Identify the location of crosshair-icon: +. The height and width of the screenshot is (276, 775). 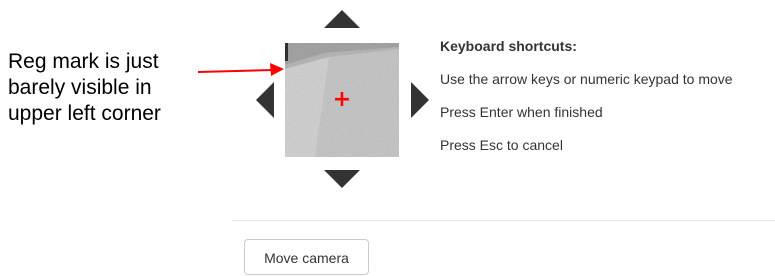
(342, 99).